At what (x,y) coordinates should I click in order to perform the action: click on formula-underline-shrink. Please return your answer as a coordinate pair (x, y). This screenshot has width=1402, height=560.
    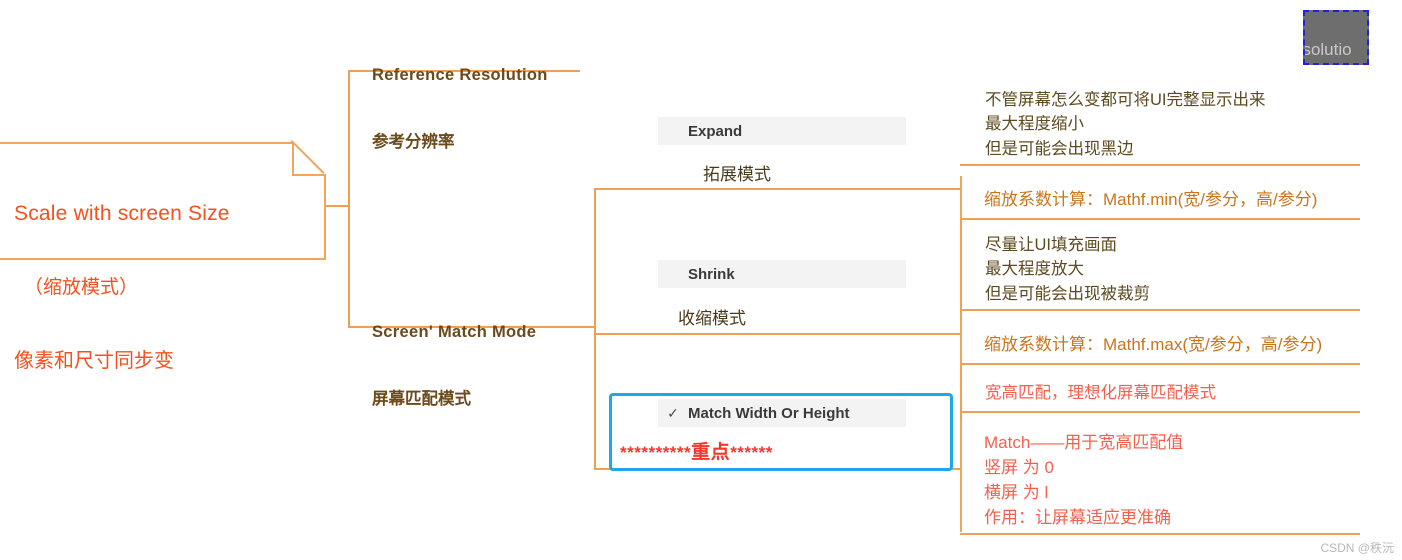
    Looking at the image, I should click on (1160, 364).